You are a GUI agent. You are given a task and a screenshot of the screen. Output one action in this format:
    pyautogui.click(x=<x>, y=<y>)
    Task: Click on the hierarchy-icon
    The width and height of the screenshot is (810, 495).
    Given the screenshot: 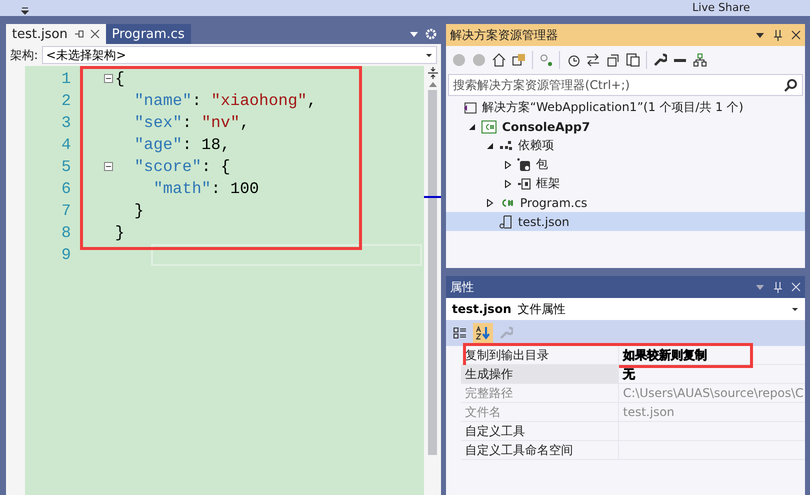 What is the action you would take?
    pyautogui.click(x=700, y=60)
    